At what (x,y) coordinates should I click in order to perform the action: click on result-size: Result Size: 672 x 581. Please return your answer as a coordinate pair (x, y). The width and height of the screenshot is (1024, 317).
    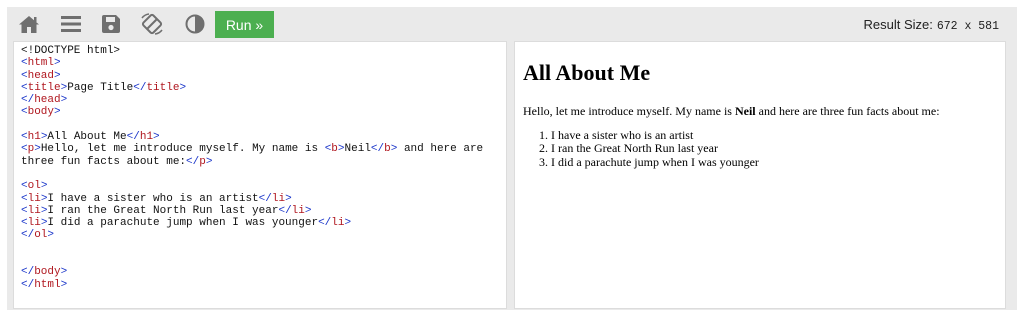
    Looking at the image, I should click on (932, 25).